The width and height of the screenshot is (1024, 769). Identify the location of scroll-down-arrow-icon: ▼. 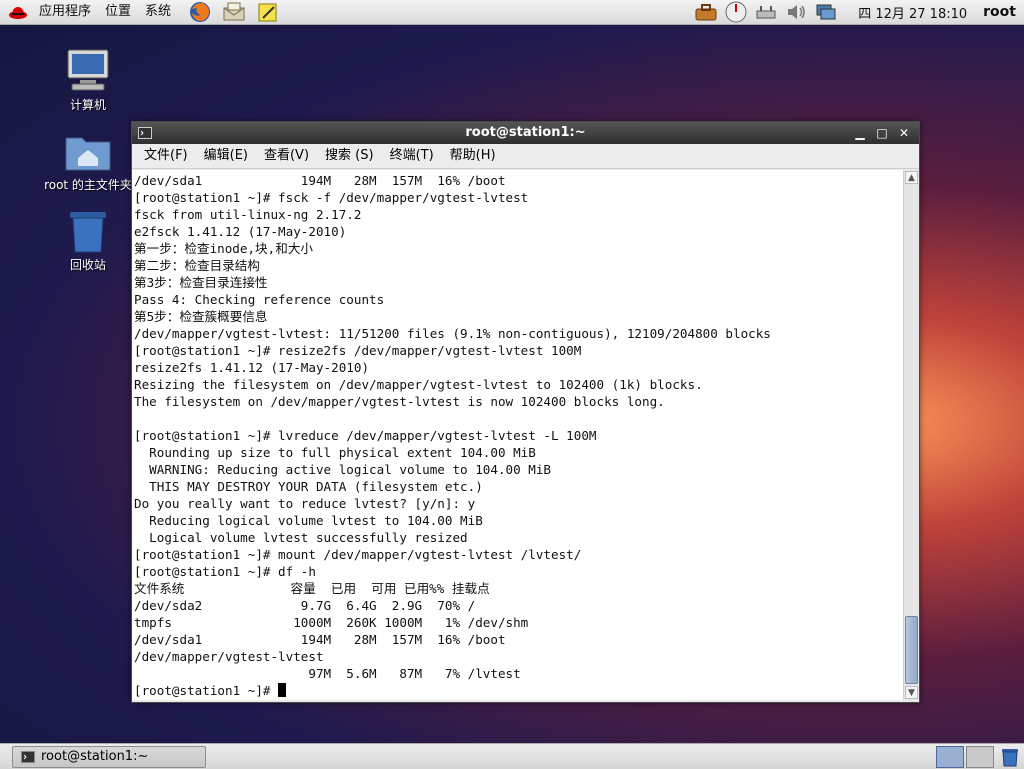
(911, 692).